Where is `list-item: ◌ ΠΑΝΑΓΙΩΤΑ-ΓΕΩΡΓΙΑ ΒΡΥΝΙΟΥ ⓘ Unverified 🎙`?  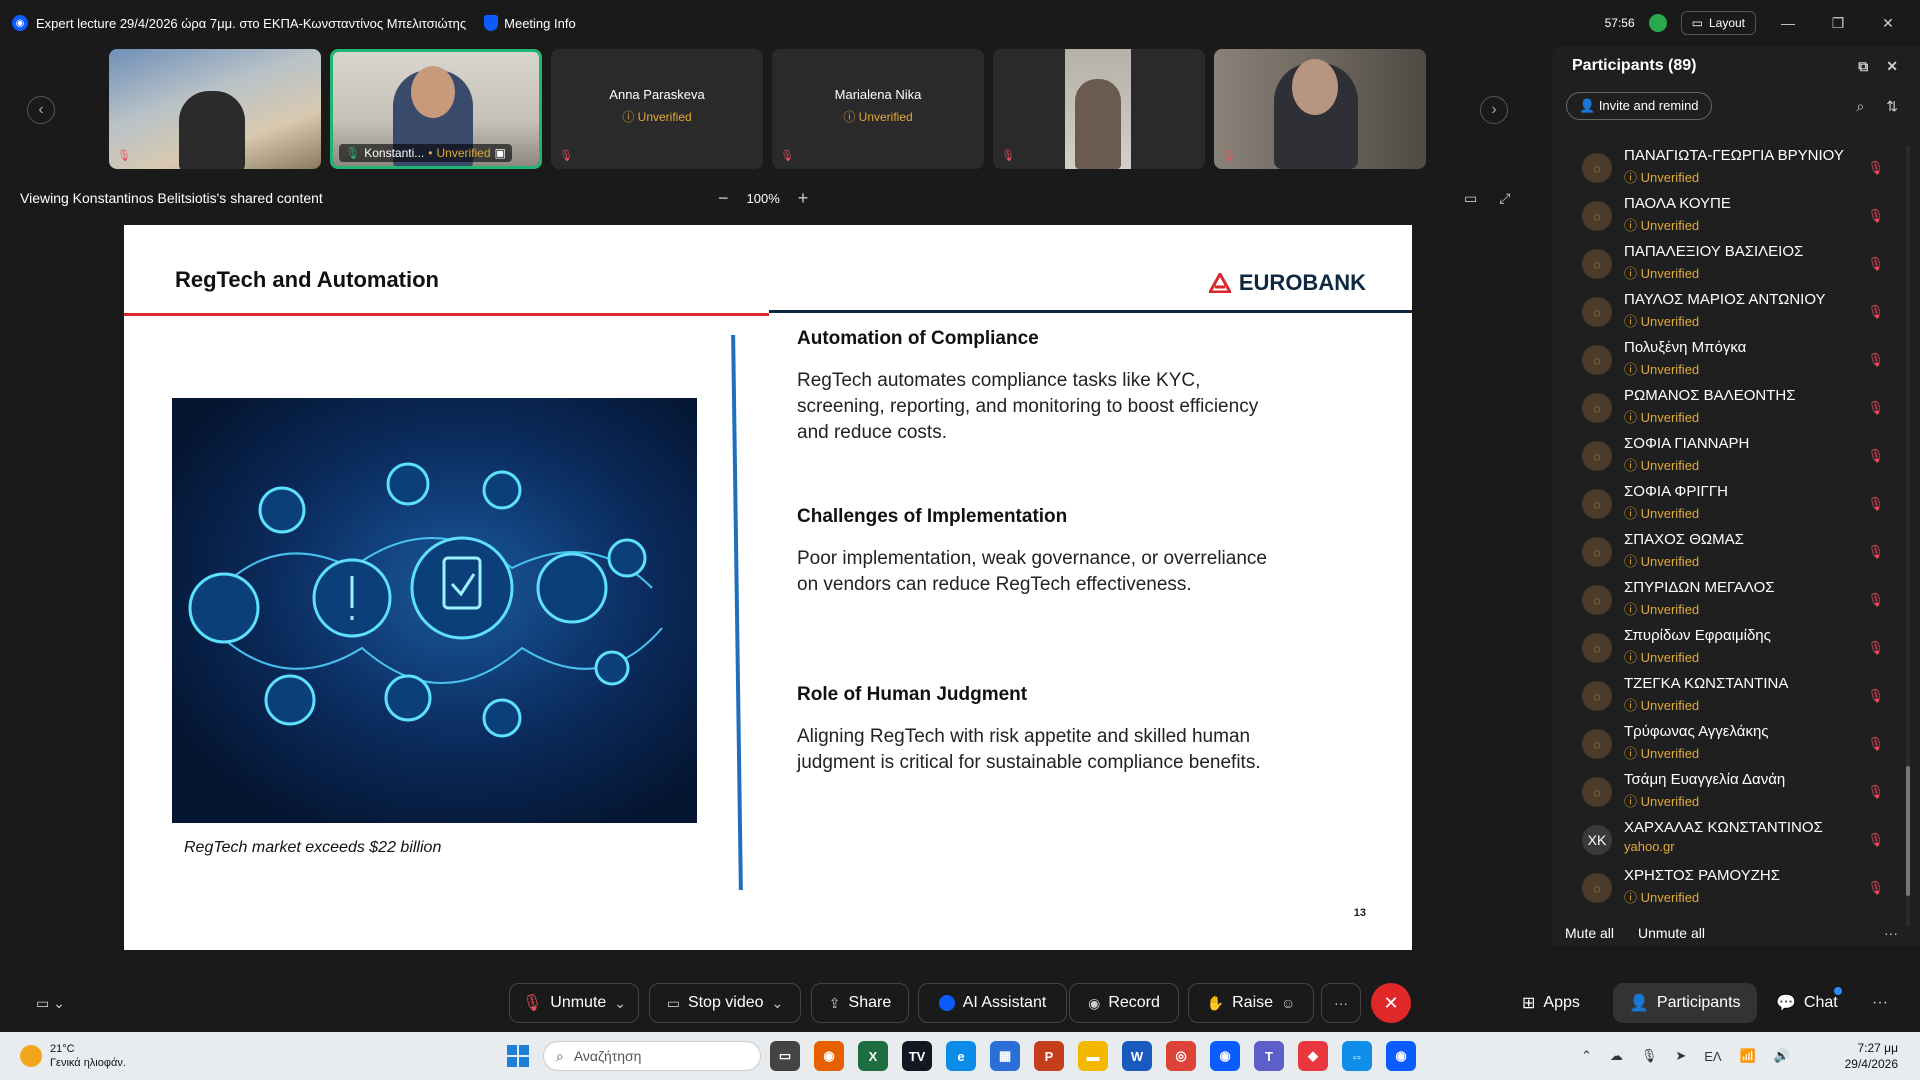
list-item: ◌ ΠΑΝΑΓΙΩΤΑ-ΓΕΩΡΓΙΑ ΒΡΥΝΙΟΥ ⓘ Unverified 🎙 is located at coordinates (1732, 168).